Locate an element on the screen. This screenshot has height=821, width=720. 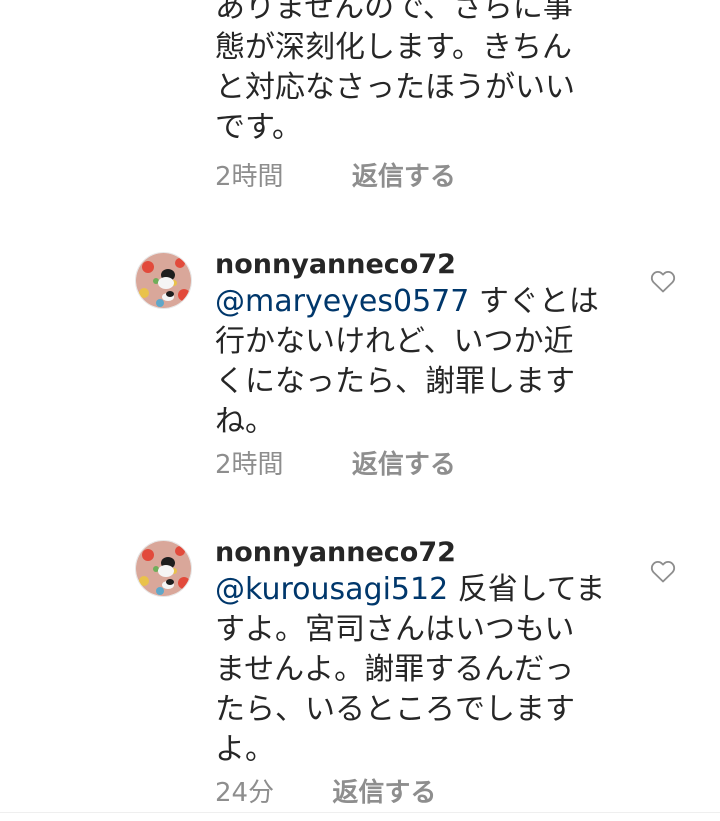
comment-meta: 24分 返信する is located at coordinates (325, 793).